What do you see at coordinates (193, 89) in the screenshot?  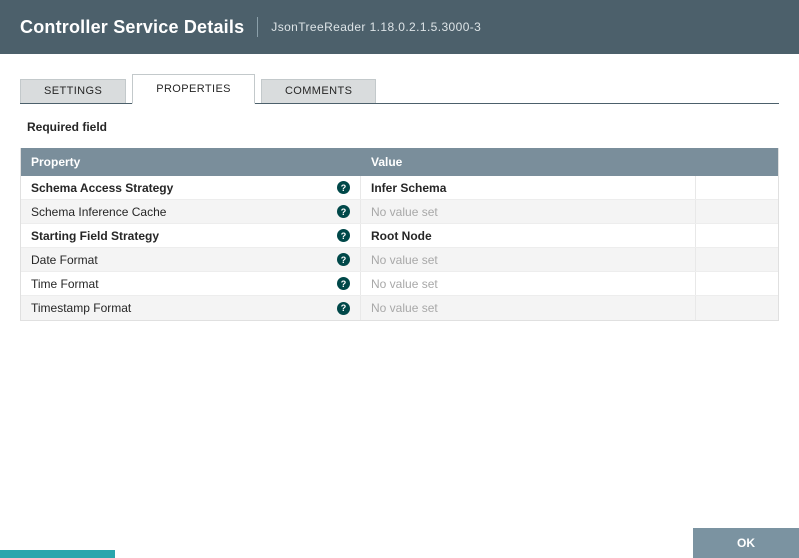 I see `tab-properties: PROPERTIES` at bounding box center [193, 89].